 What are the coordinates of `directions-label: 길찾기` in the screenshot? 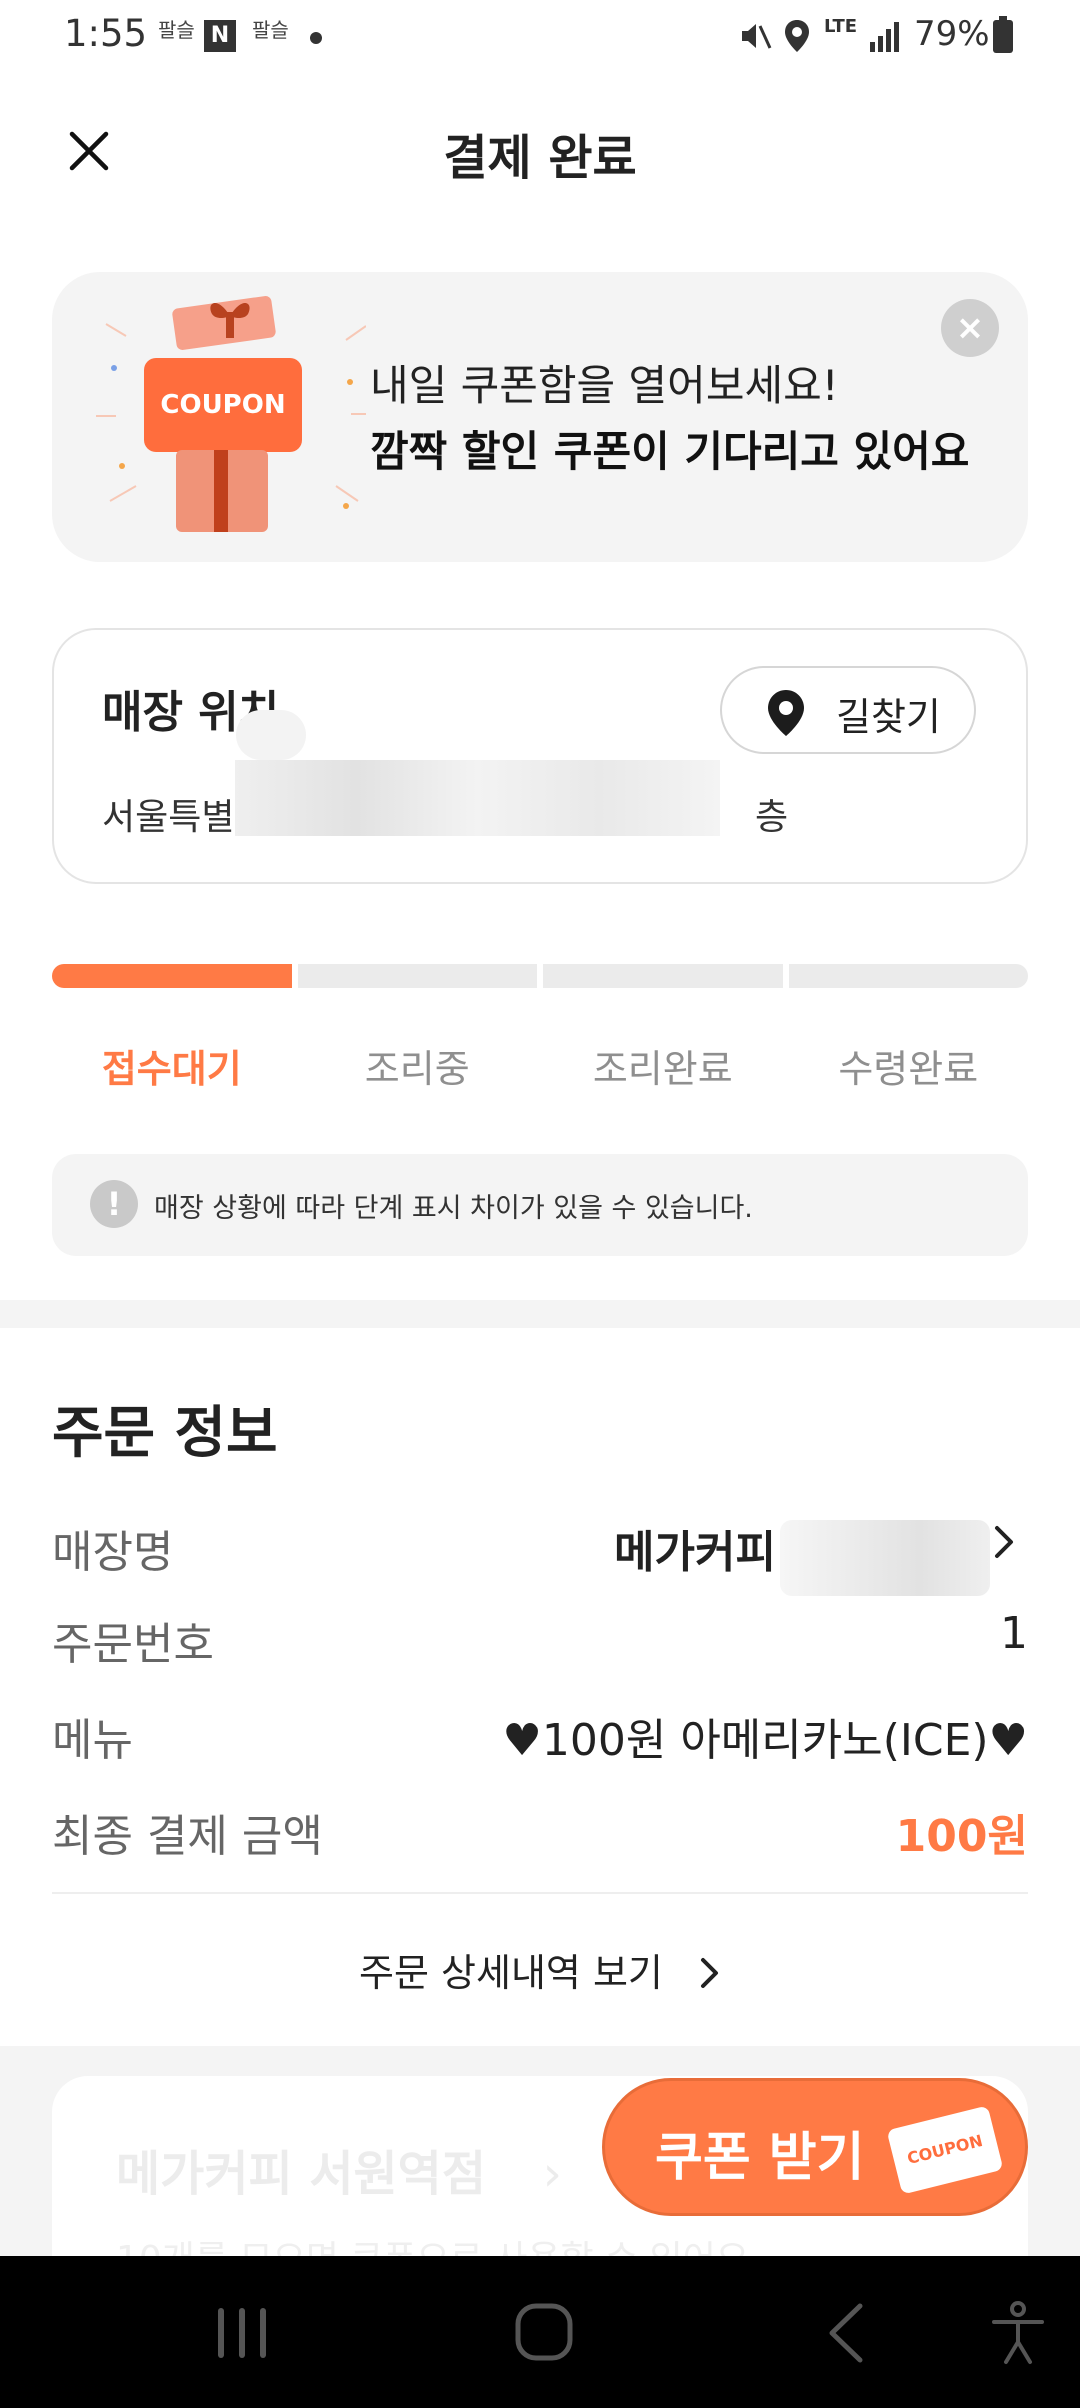 It's located at (888, 717).